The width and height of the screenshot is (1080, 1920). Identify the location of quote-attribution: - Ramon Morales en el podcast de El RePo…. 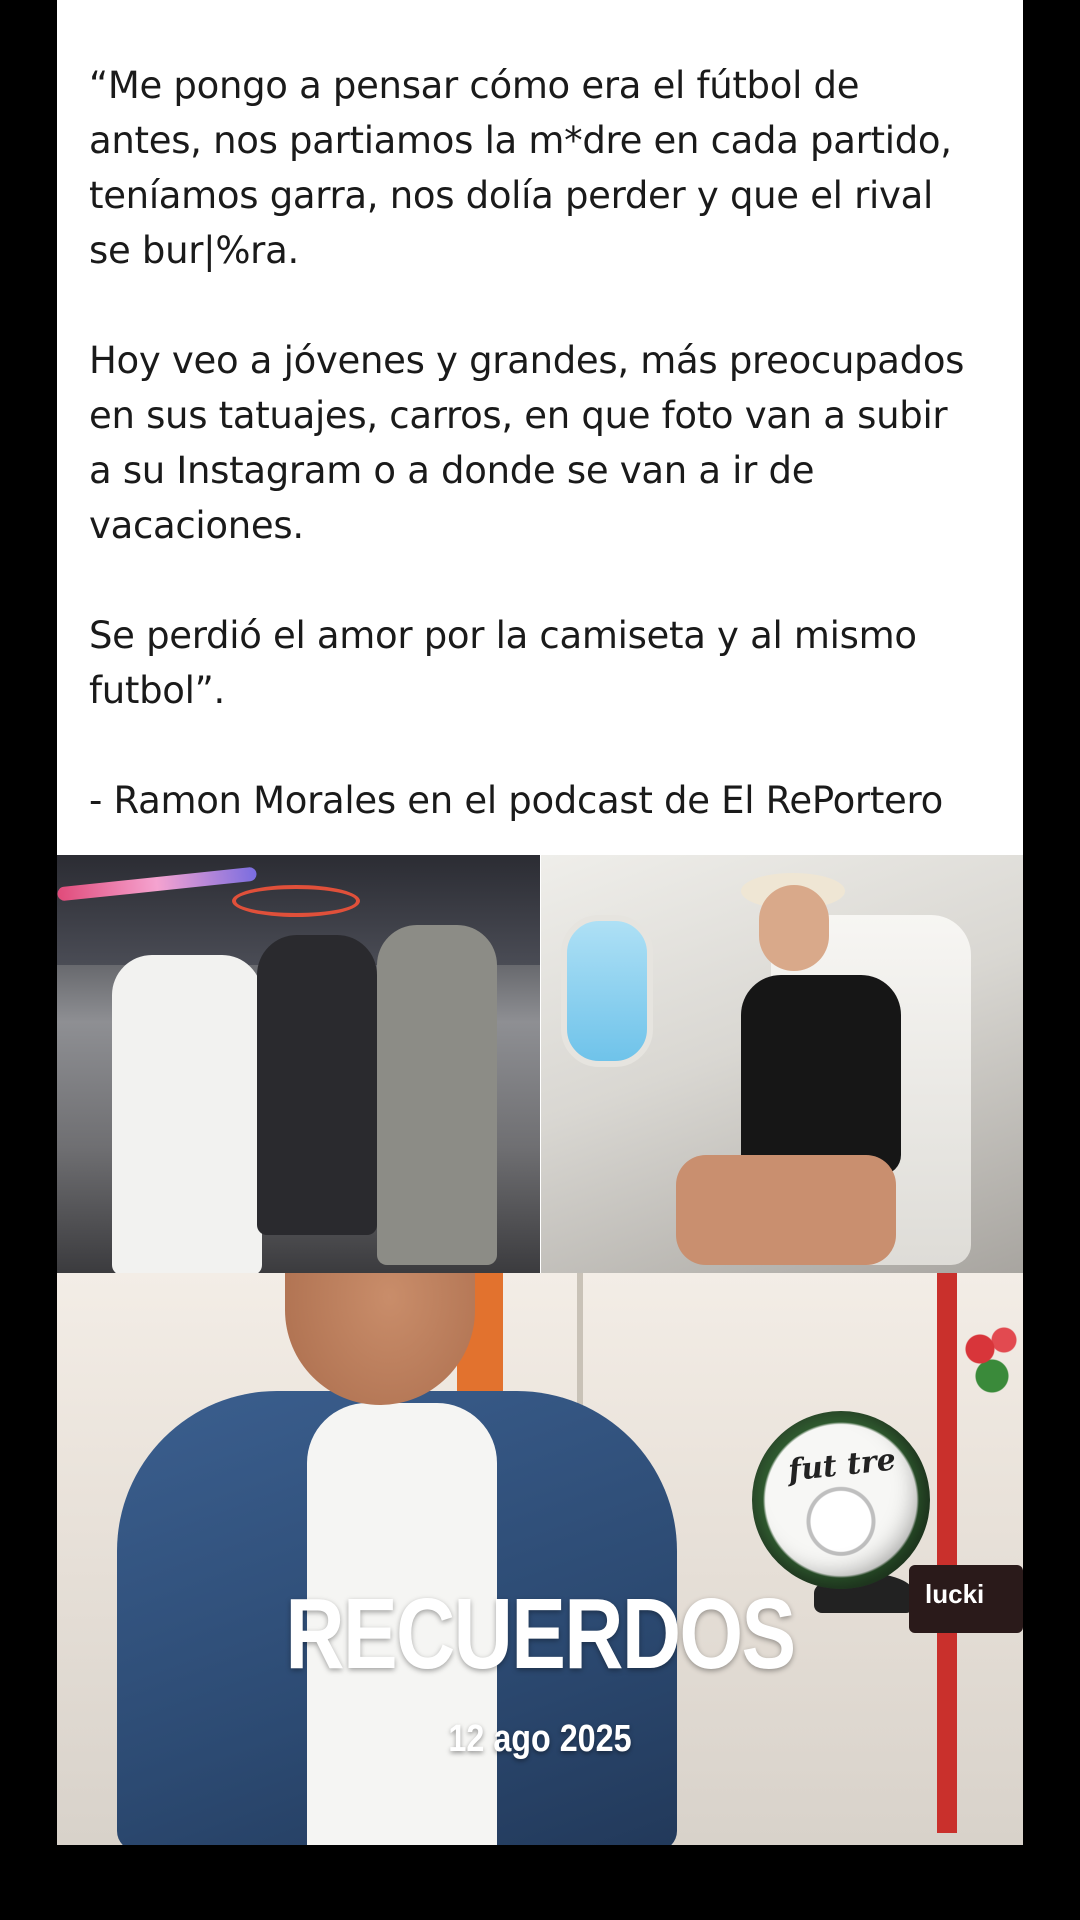
(516, 800).